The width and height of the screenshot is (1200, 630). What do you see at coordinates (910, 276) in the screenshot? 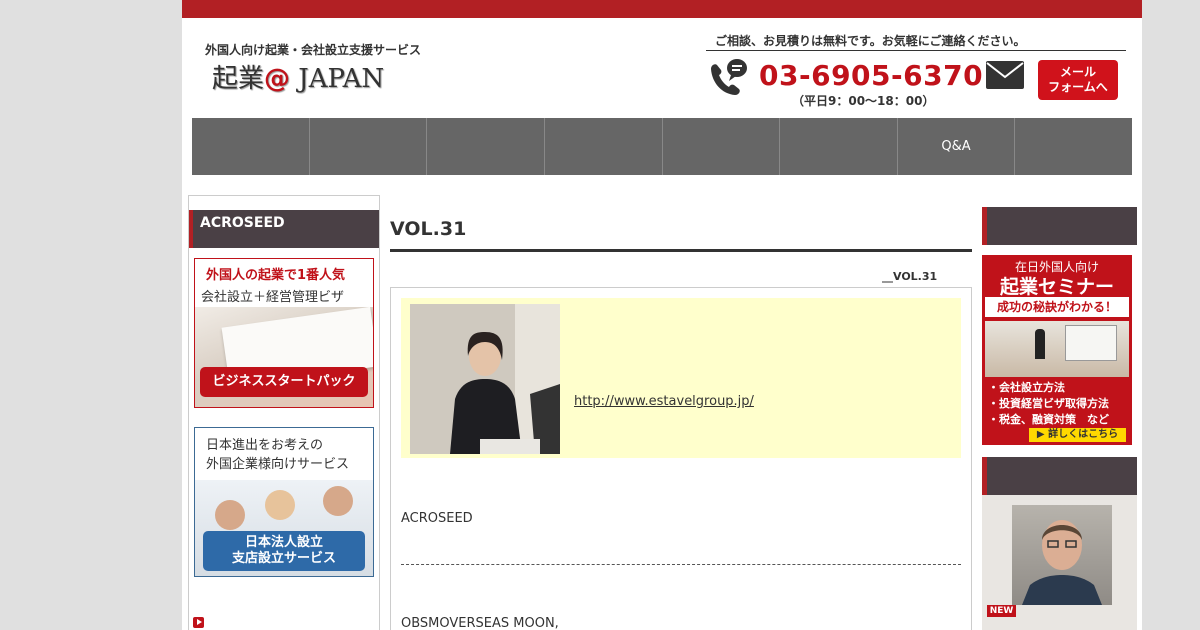
I see `volume-label: __VOL.31` at bounding box center [910, 276].